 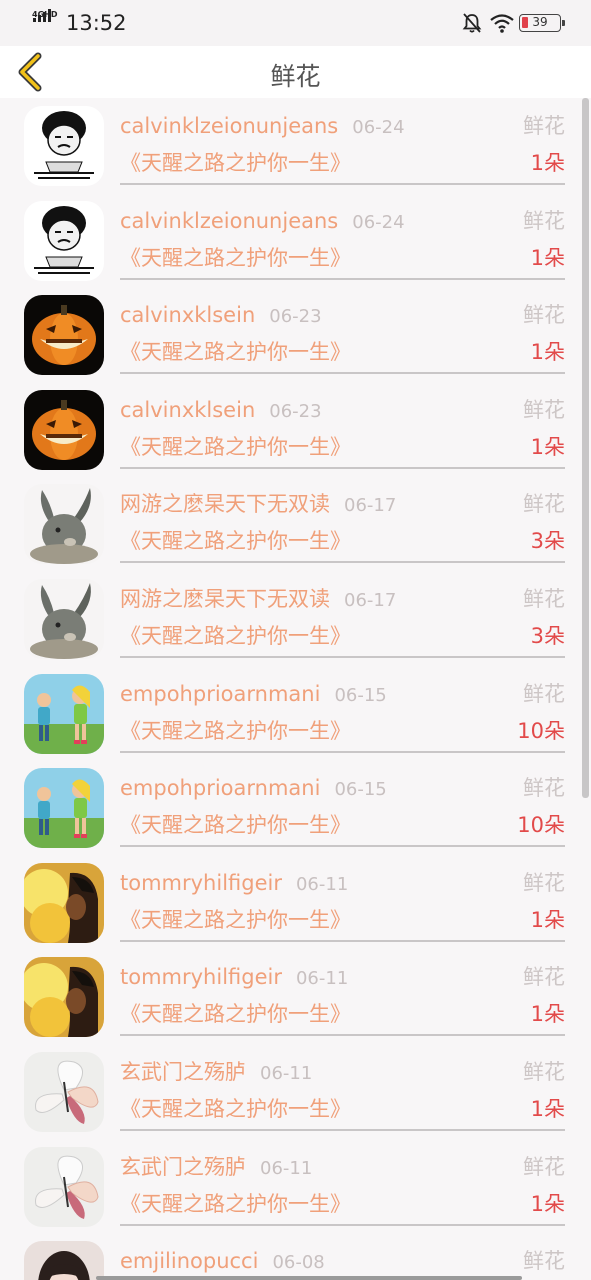 I want to click on home-indicator, so click(x=309, y=1278).